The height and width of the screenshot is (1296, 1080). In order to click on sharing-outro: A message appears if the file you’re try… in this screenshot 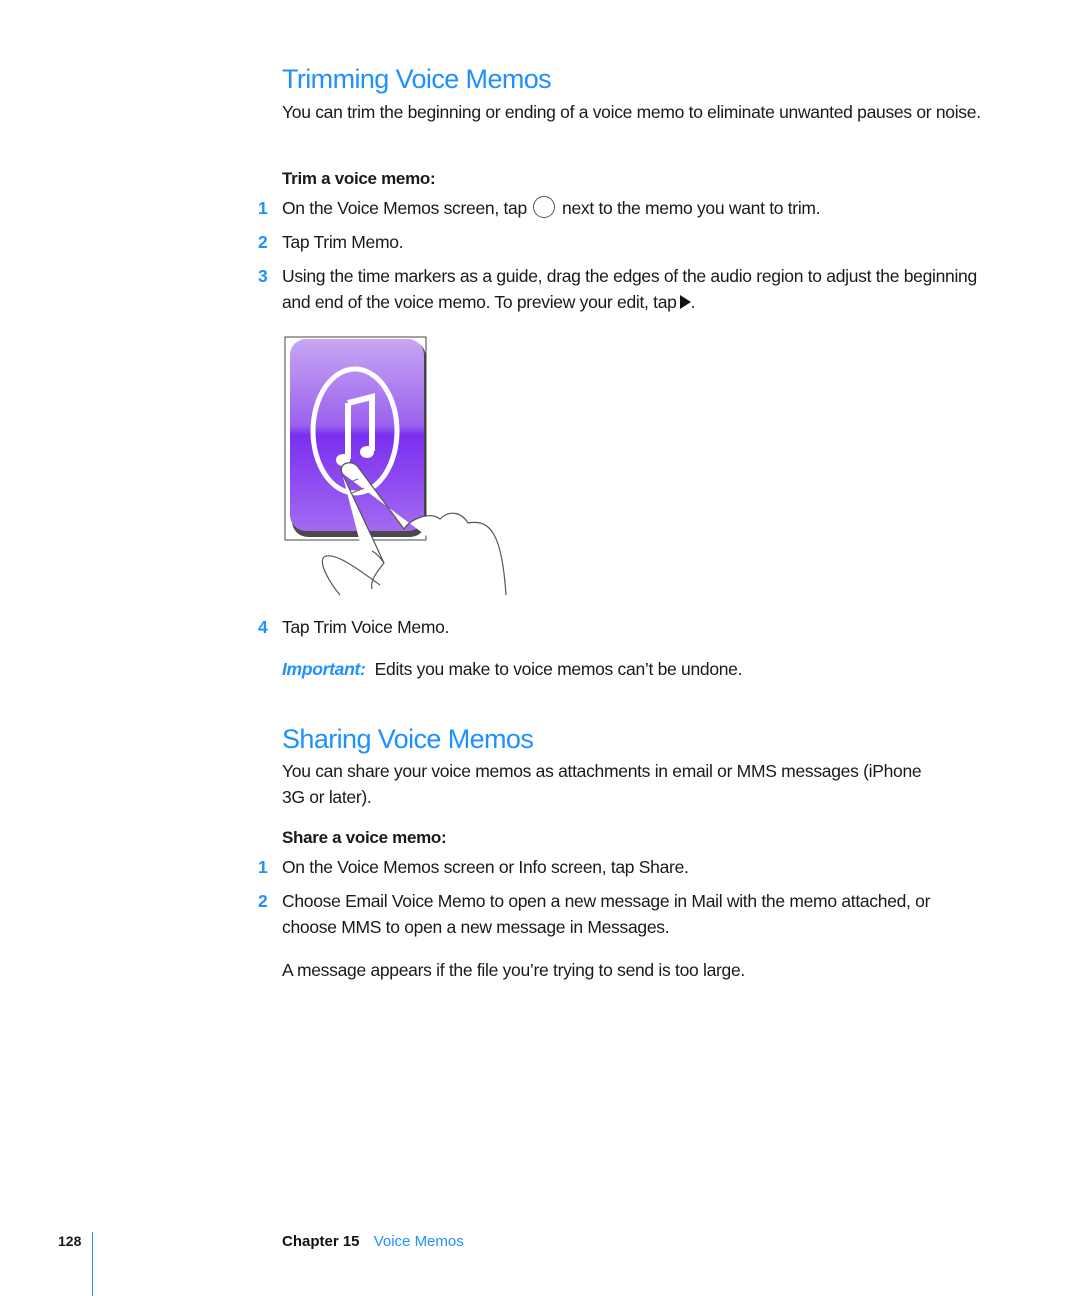, I will do `click(513, 970)`.